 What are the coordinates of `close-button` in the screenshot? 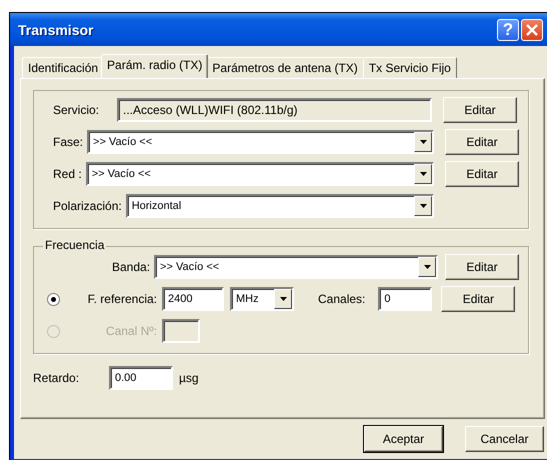 It's located at (532, 29).